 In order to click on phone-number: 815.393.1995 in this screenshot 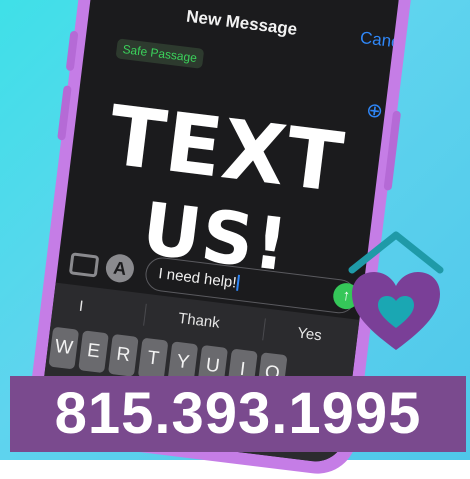, I will do `click(238, 413)`.